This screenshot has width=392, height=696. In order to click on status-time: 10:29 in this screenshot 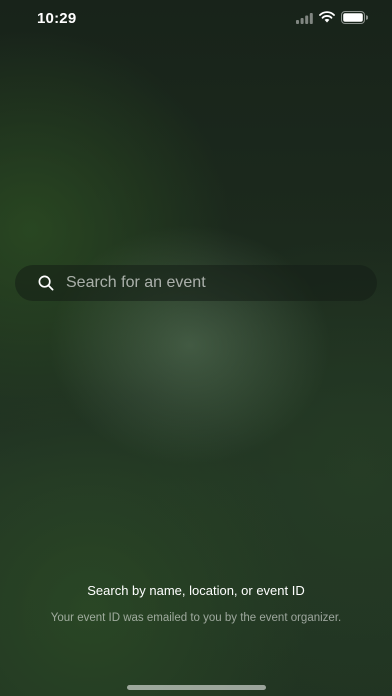, I will do `click(57, 18)`.